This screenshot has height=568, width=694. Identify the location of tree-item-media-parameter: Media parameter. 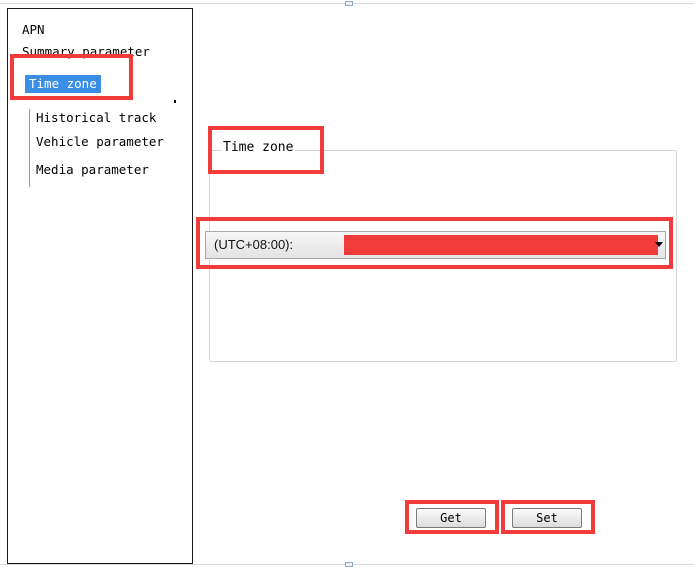
(92, 170).